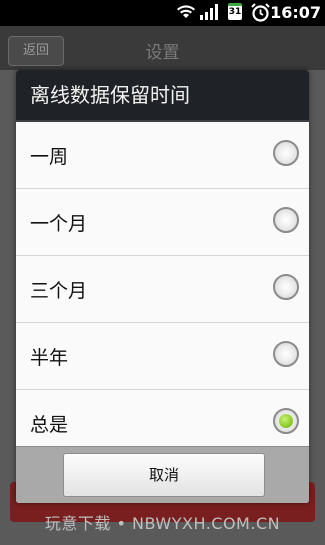 This screenshot has height=545, width=325. What do you see at coordinates (49, 425) in the screenshot?
I see `option-label: 总是` at bounding box center [49, 425].